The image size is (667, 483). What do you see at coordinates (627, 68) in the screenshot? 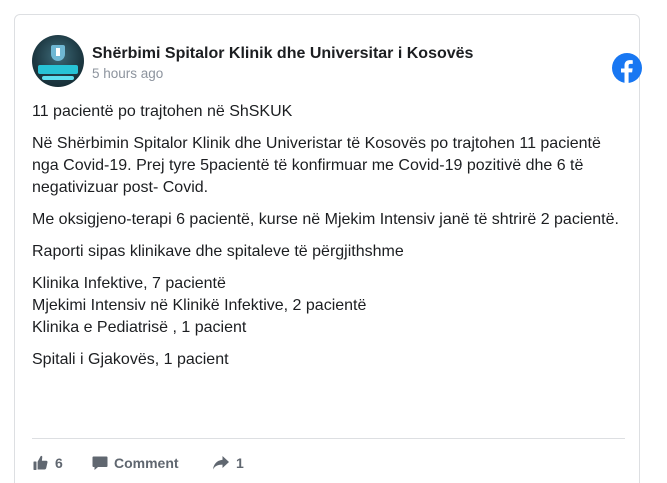
I see `facebook-logo-icon` at bounding box center [627, 68].